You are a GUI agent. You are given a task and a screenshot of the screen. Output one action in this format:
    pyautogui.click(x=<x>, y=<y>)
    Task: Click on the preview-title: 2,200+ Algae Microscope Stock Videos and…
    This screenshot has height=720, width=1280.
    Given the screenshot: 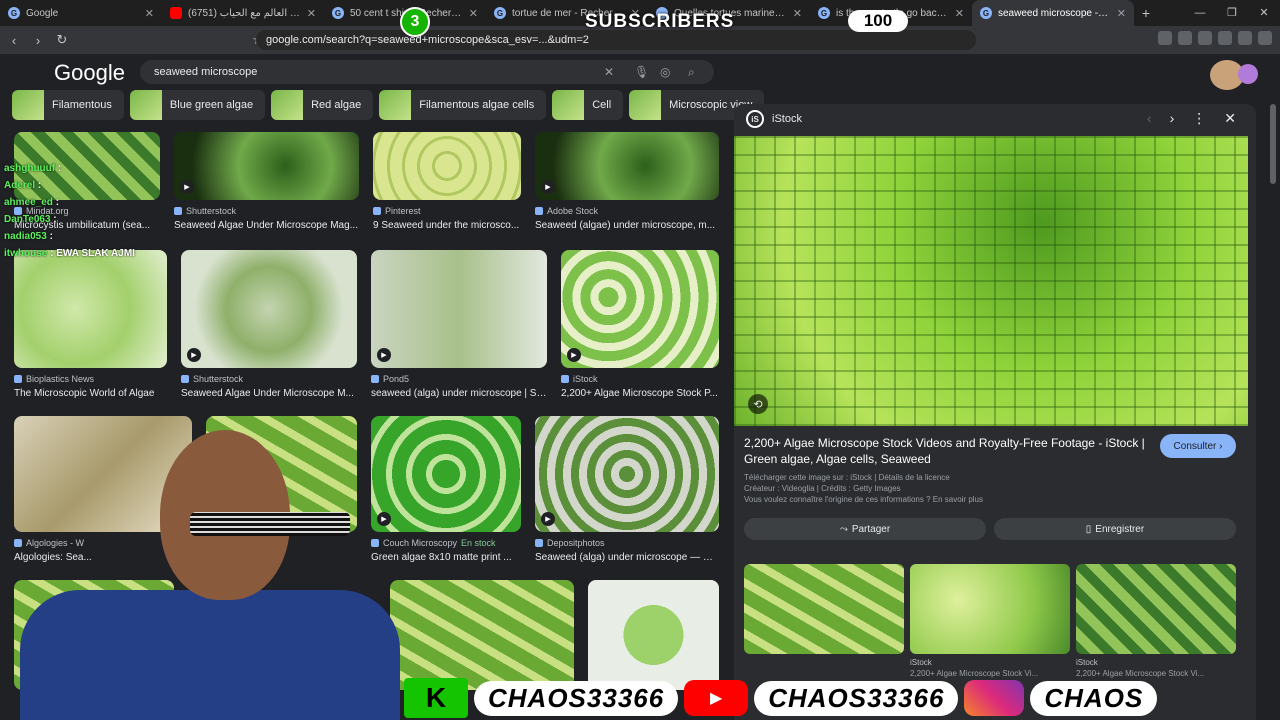 What is the action you would take?
    pyautogui.click(x=949, y=451)
    